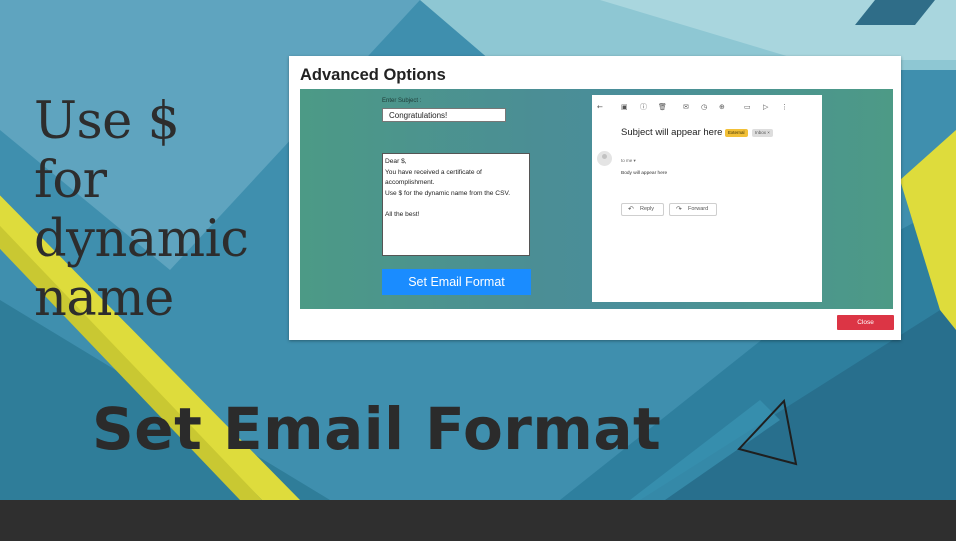  Describe the element at coordinates (624, 107) in the screenshot. I see `archive-icon: ▣` at that location.